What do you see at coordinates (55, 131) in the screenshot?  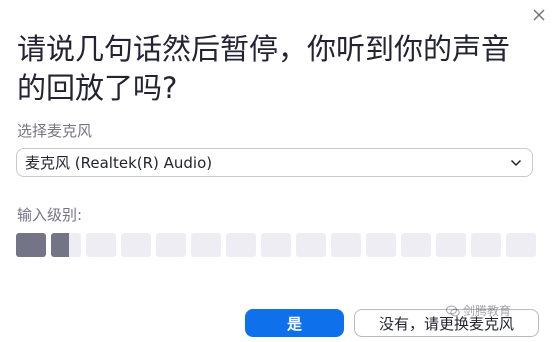 I see `microphone-label: 选择麦克风` at bounding box center [55, 131].